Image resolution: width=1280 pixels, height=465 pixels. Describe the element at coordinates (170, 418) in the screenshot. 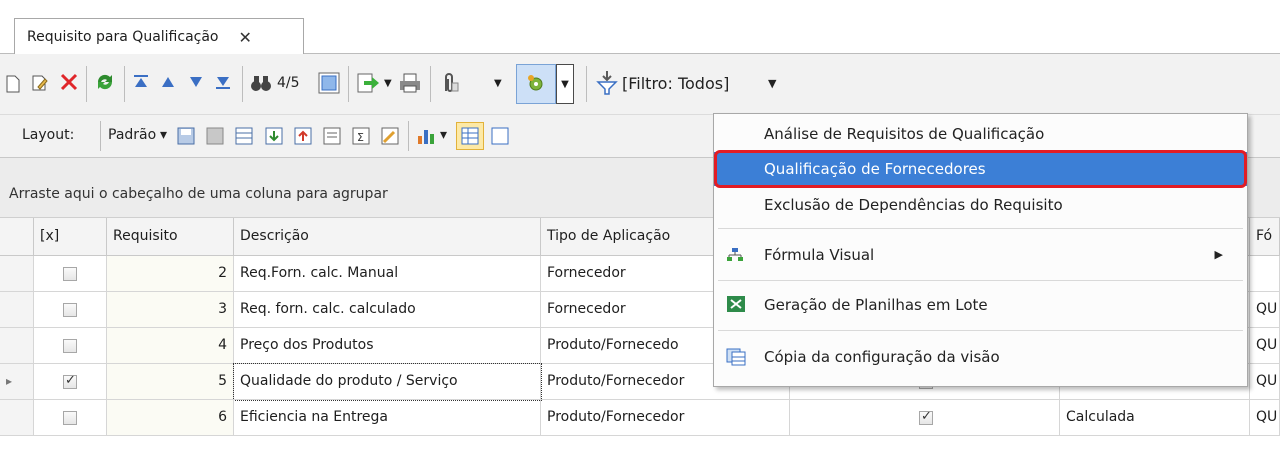

I see `requisito-cell: 6` at that location.